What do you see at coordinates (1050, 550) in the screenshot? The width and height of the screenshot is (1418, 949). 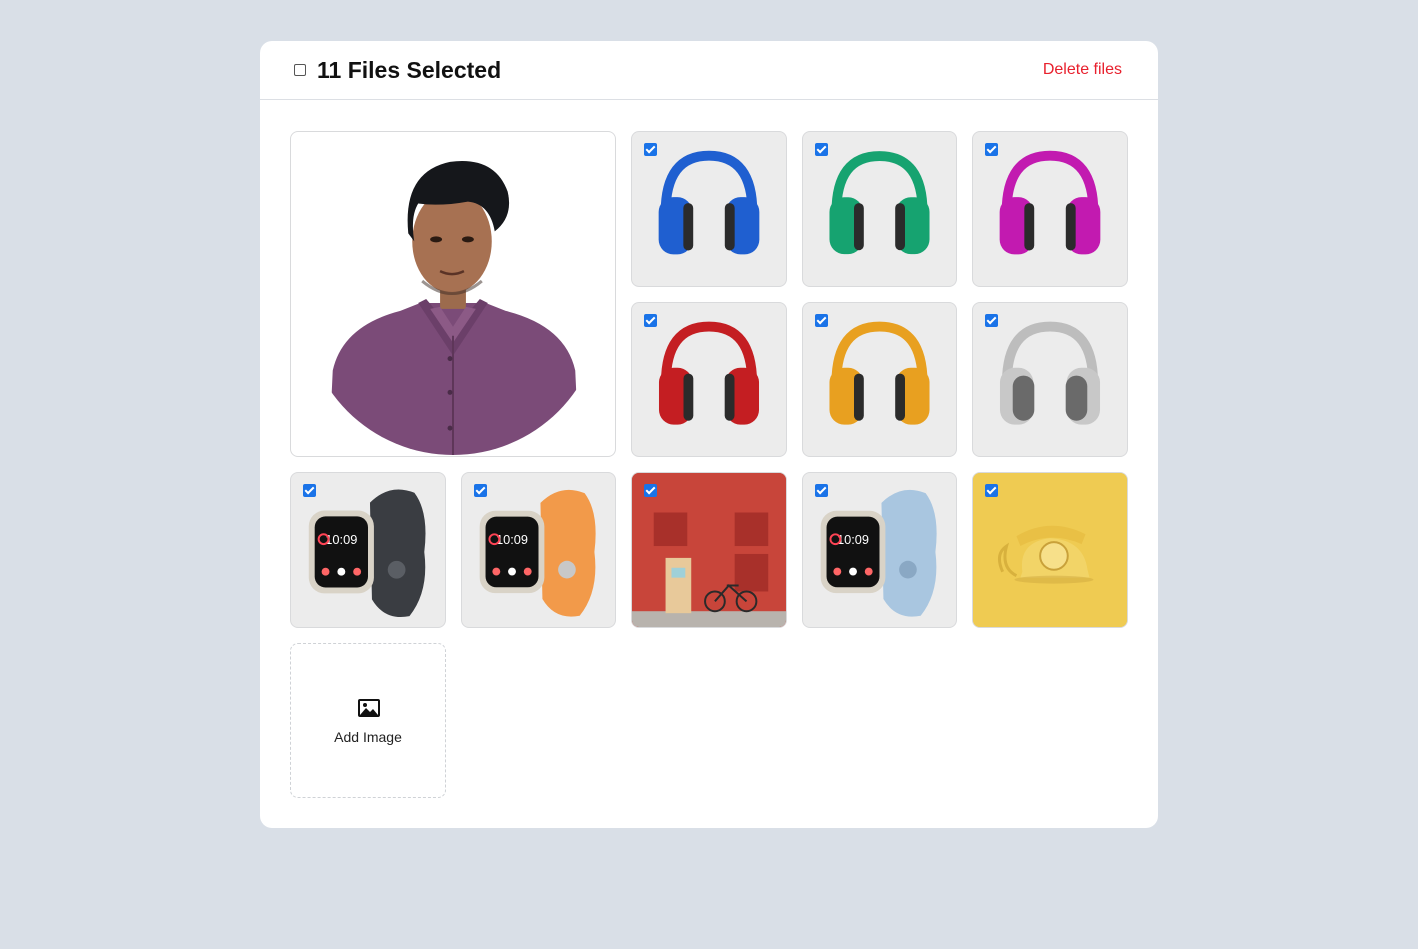 I see `gallery-item-yellow-telephone` at bounding box center [1050, 550].